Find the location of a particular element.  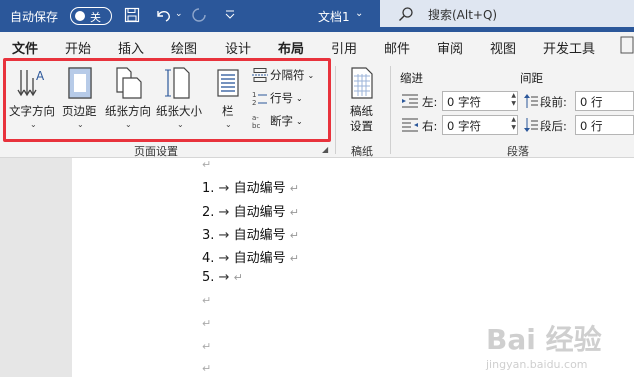

highlight-box is located at coordinates (167, 100).